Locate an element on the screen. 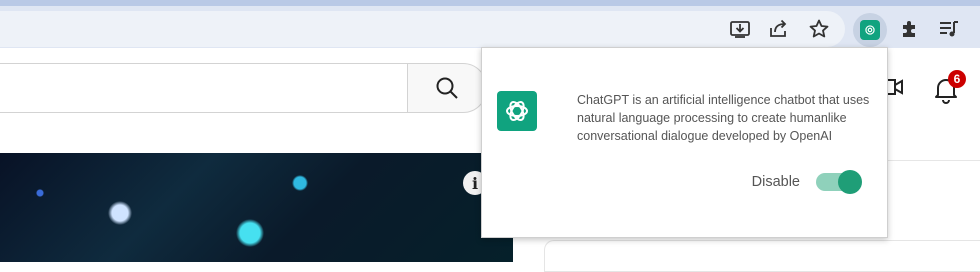  address-bar is located at coordinates (422, 29).